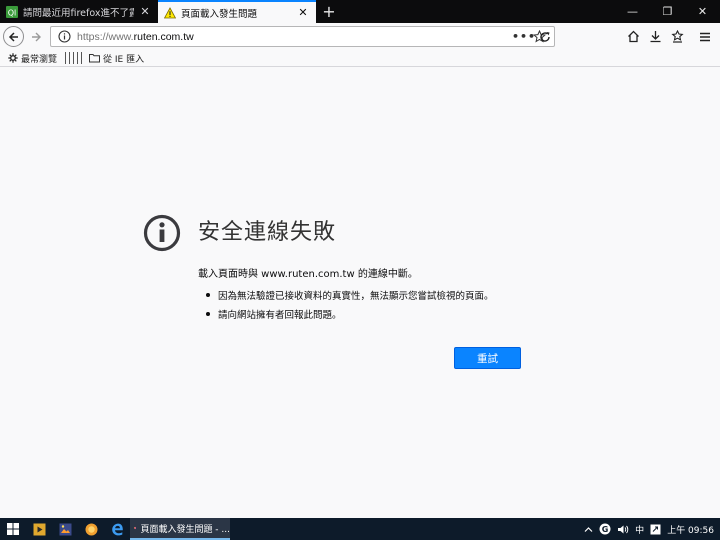 The height and width of the screenshot is (540, 720). Describe the element at coordinates (170, 12) in the screenshot. I see `warning-icon` at that location.